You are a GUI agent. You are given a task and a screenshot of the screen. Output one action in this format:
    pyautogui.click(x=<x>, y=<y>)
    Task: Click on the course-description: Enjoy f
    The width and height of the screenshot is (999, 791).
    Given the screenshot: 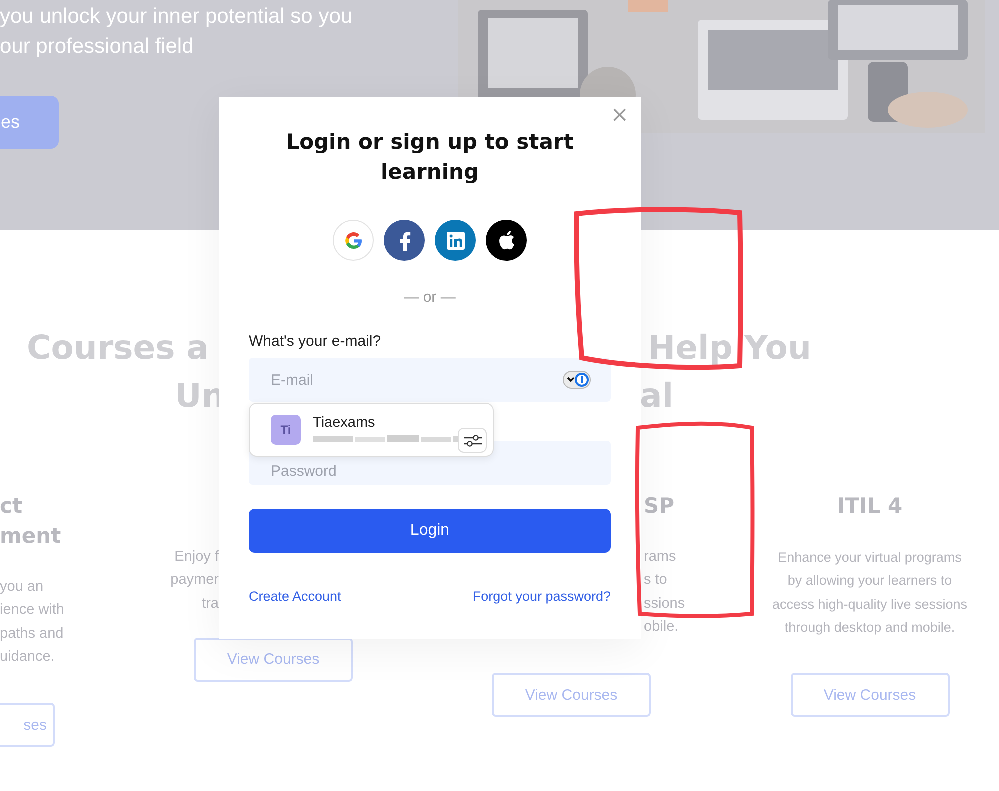 What is the action you would take?
    pyautogui.click(x=196, y=557)
    